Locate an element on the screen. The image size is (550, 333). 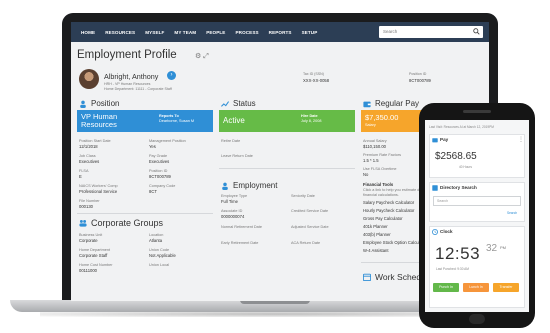
employee-name: Albright, Anthony is located at coordinates (131, 76).